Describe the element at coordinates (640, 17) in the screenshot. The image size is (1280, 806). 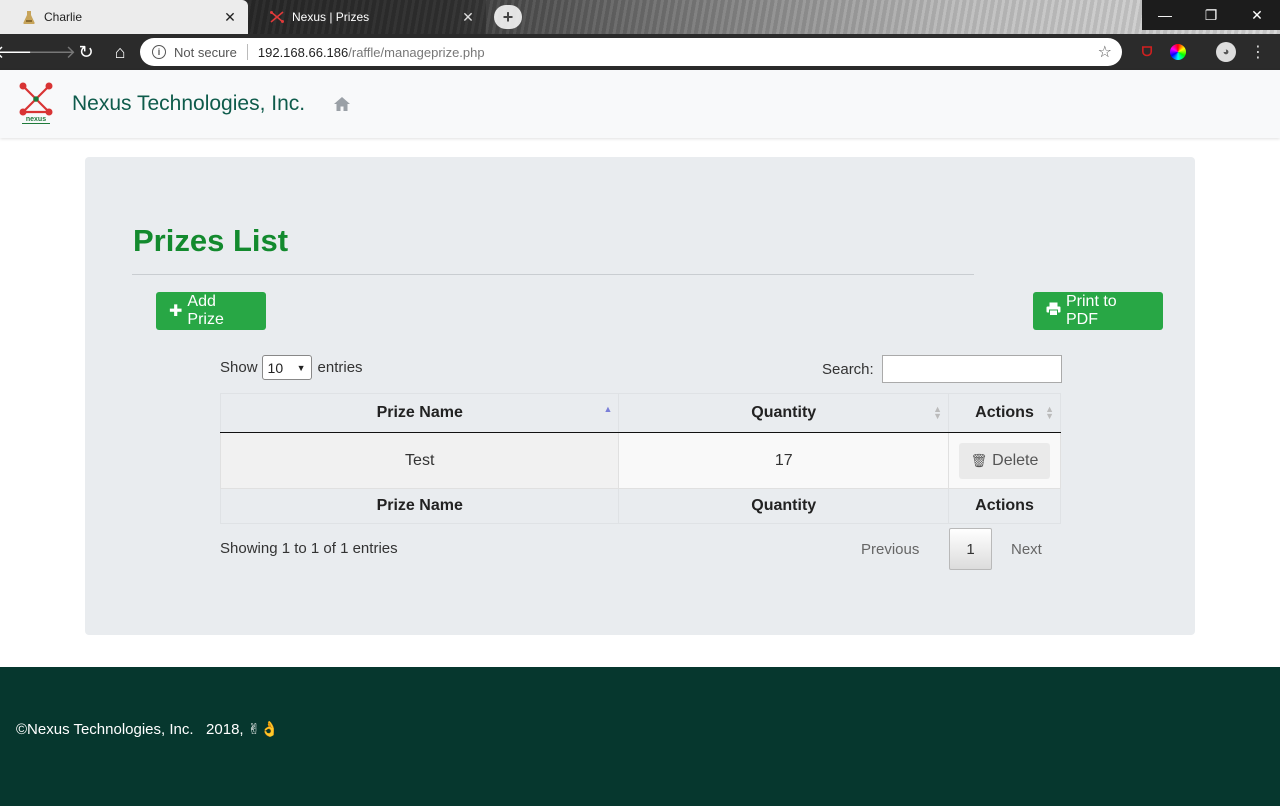
I see `browser-tabstrip: Charlie ✕ Nexus | Prizes ✕ + — ❐ ✕` at that location.